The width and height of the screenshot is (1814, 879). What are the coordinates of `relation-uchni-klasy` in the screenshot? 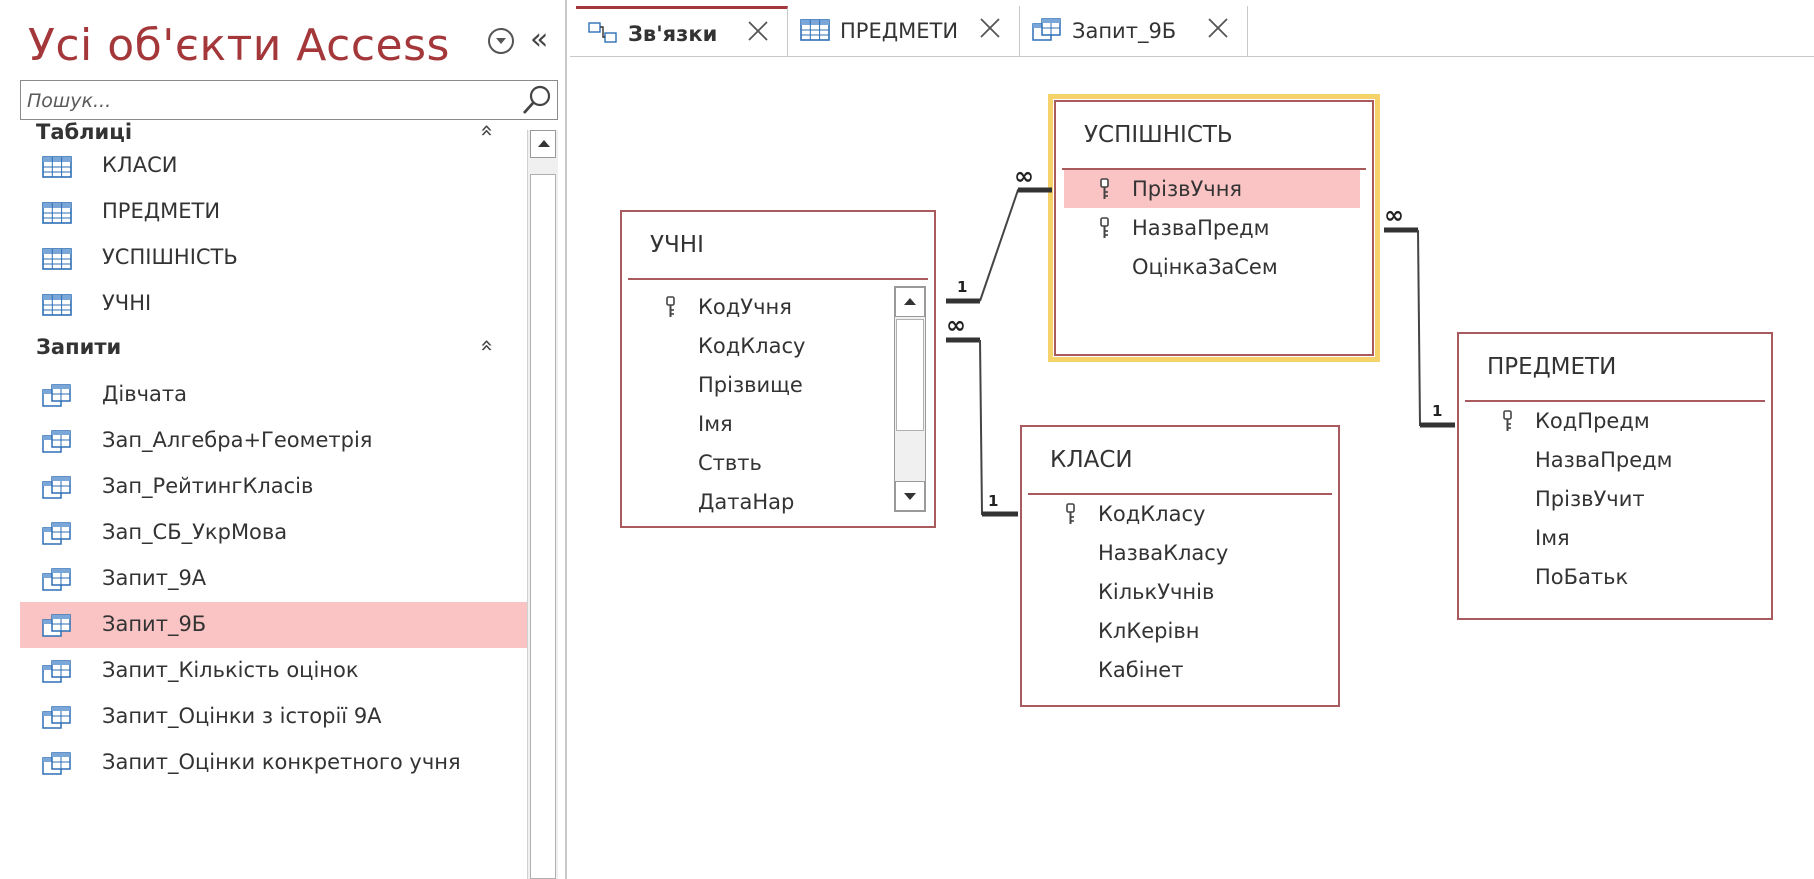 It's located at (998, 427).